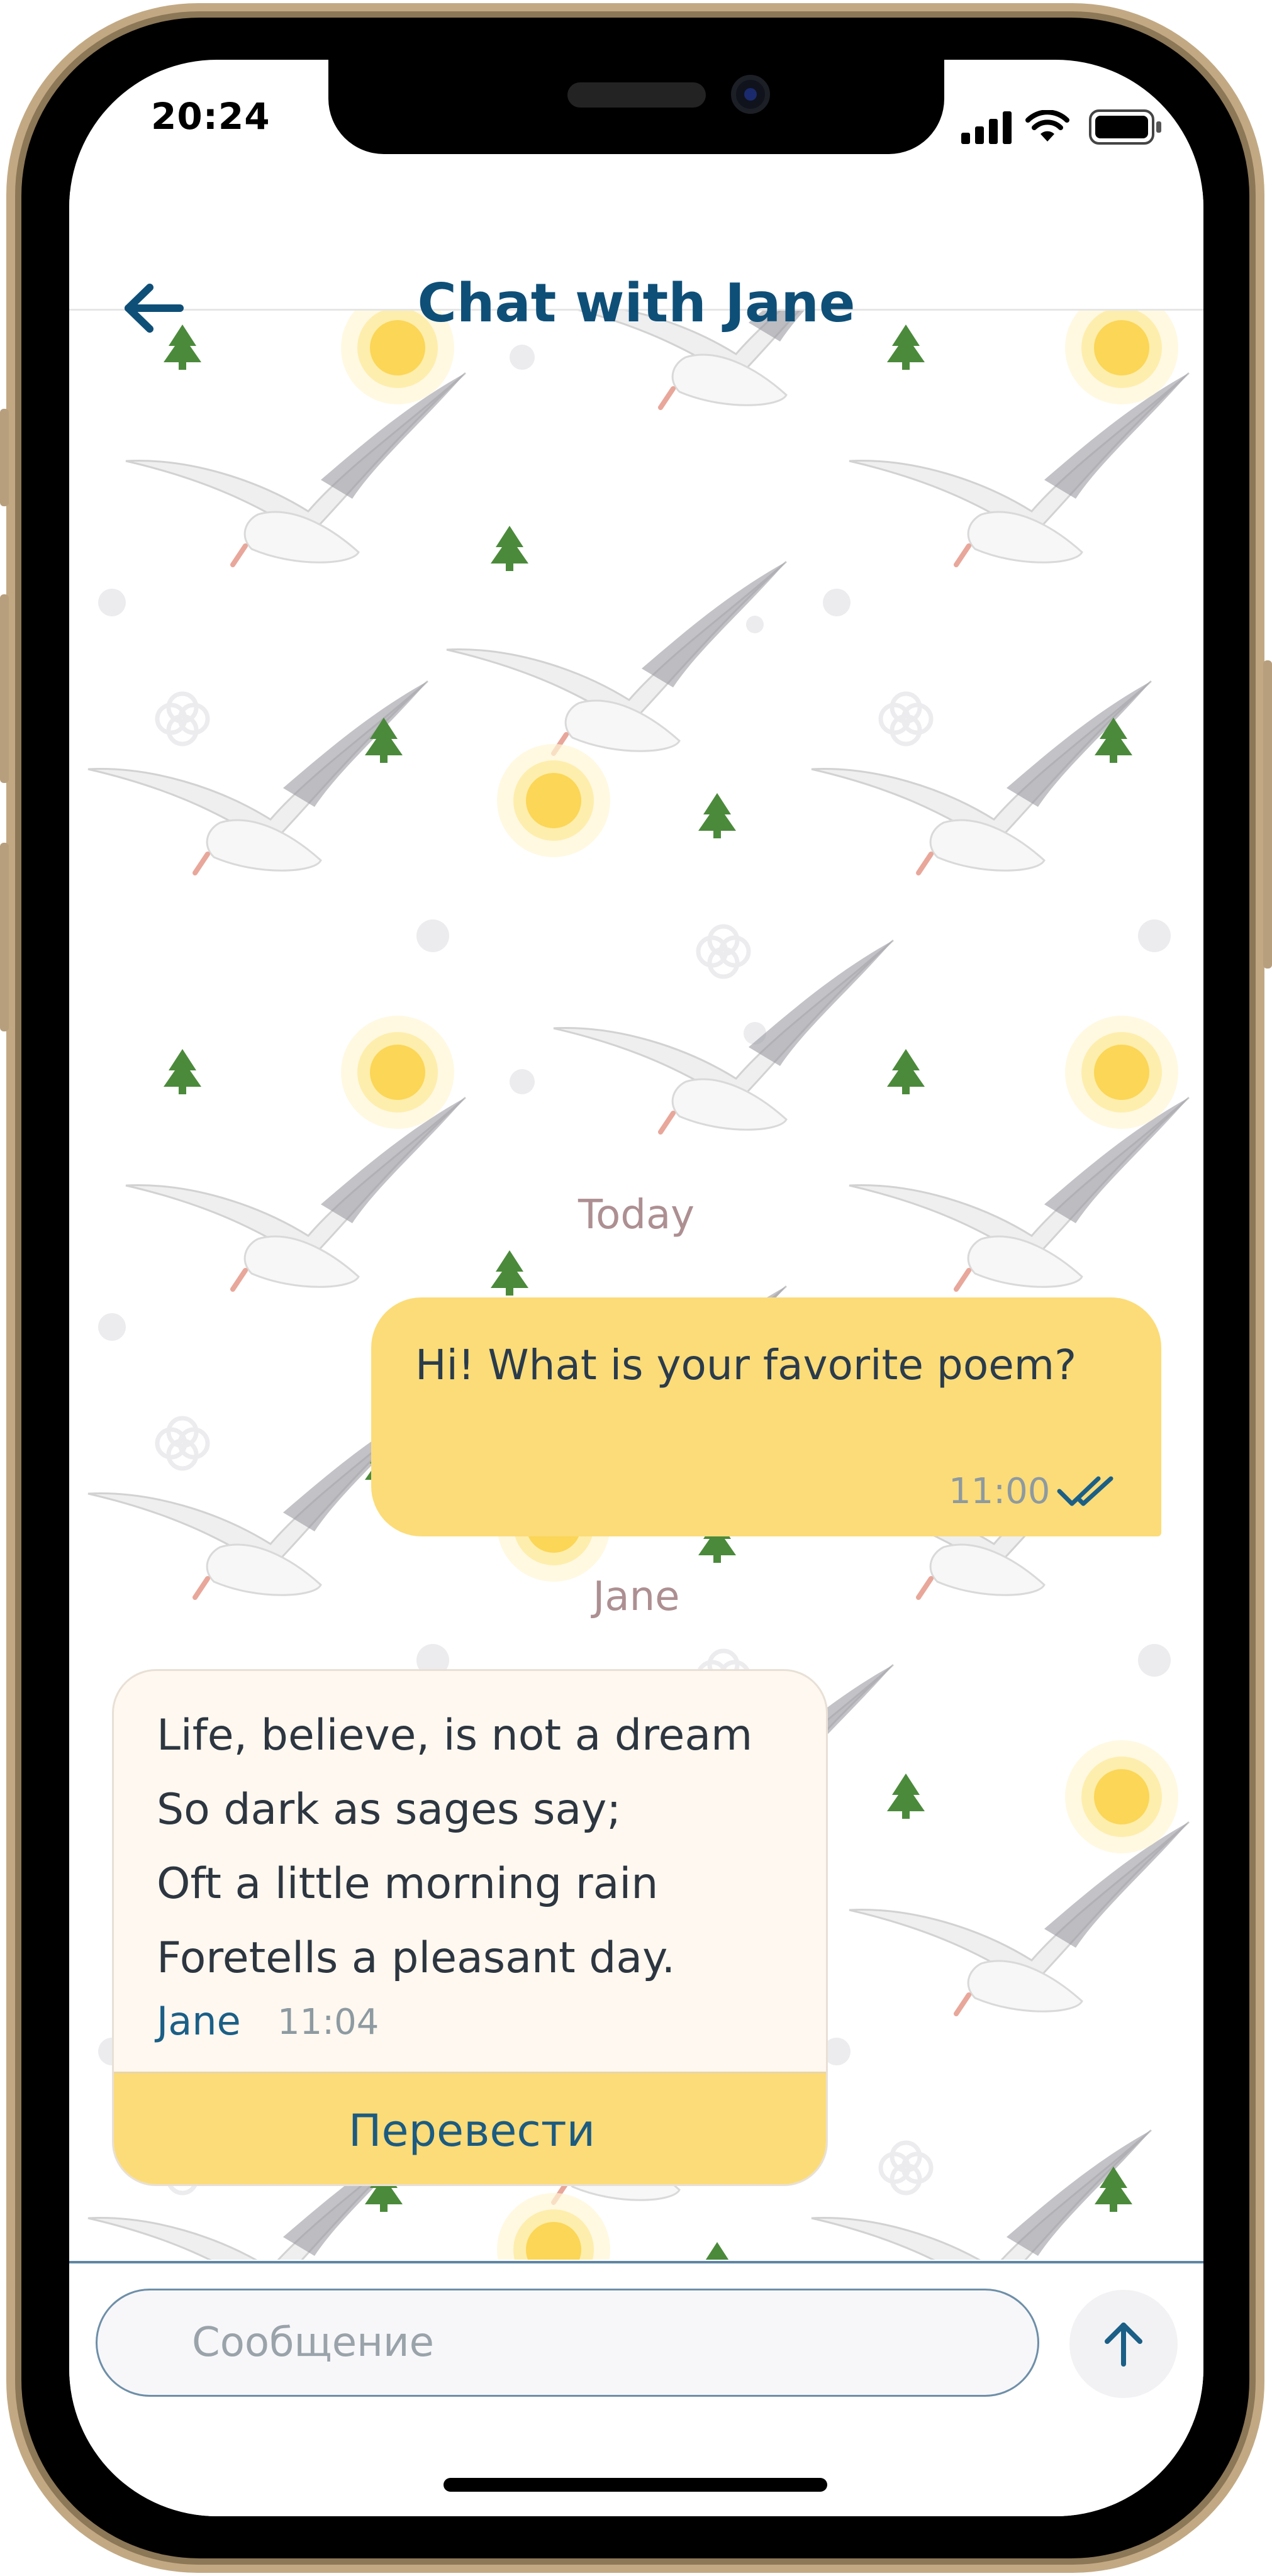 This screenshot has height=2576, width=1272. What do you see at coordinates (4, 457) in the screenshot?
I see `side-button` at bounding box center [4, 457].